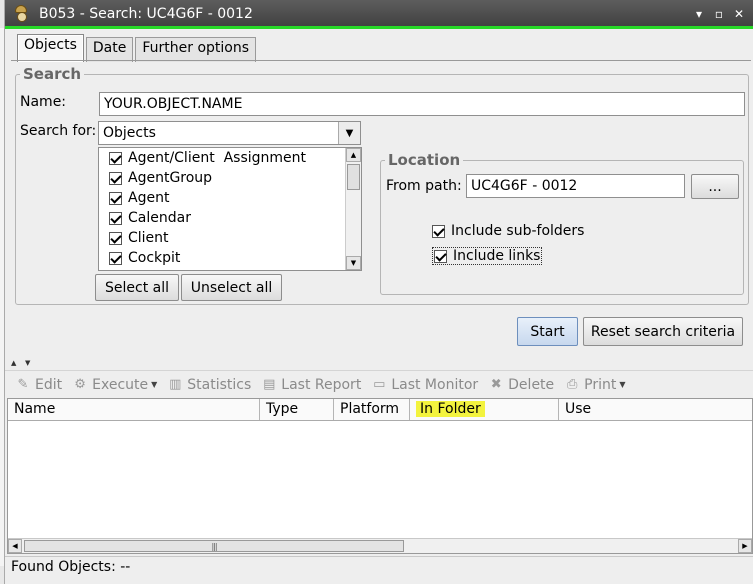 This screenshot has width=753, height=584. I want to click on monitor-icon: ▭, so click(379, 384).